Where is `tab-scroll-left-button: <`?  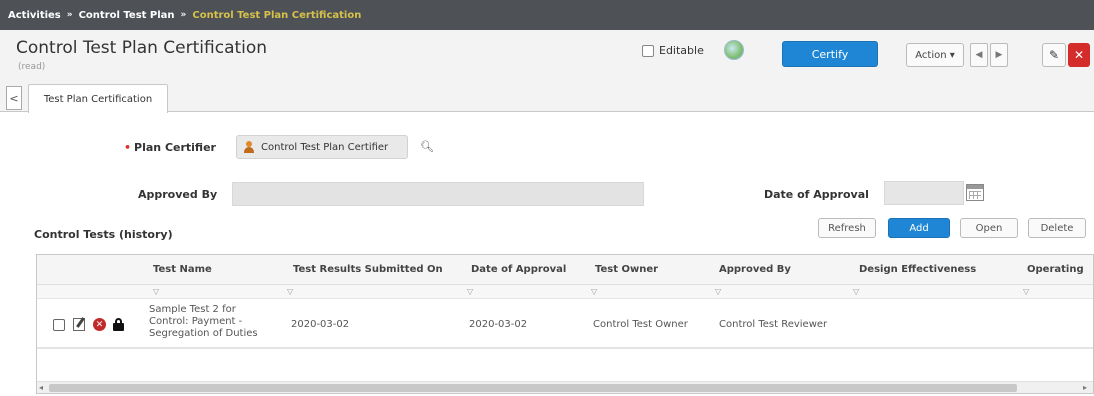
tab-scroll-left-button: < is located at coordinates (14, 98).